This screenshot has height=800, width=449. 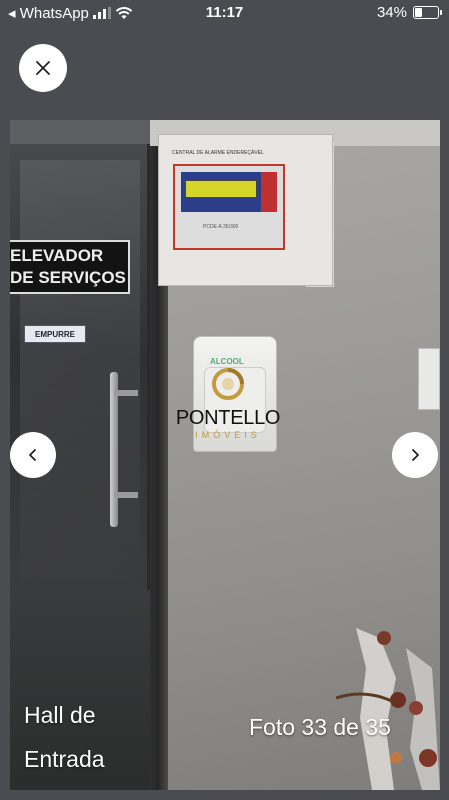 What do you see at coordinates (388, 709) in the screenshot?
I see `decorative-plant` at bounding box center [388, 709].